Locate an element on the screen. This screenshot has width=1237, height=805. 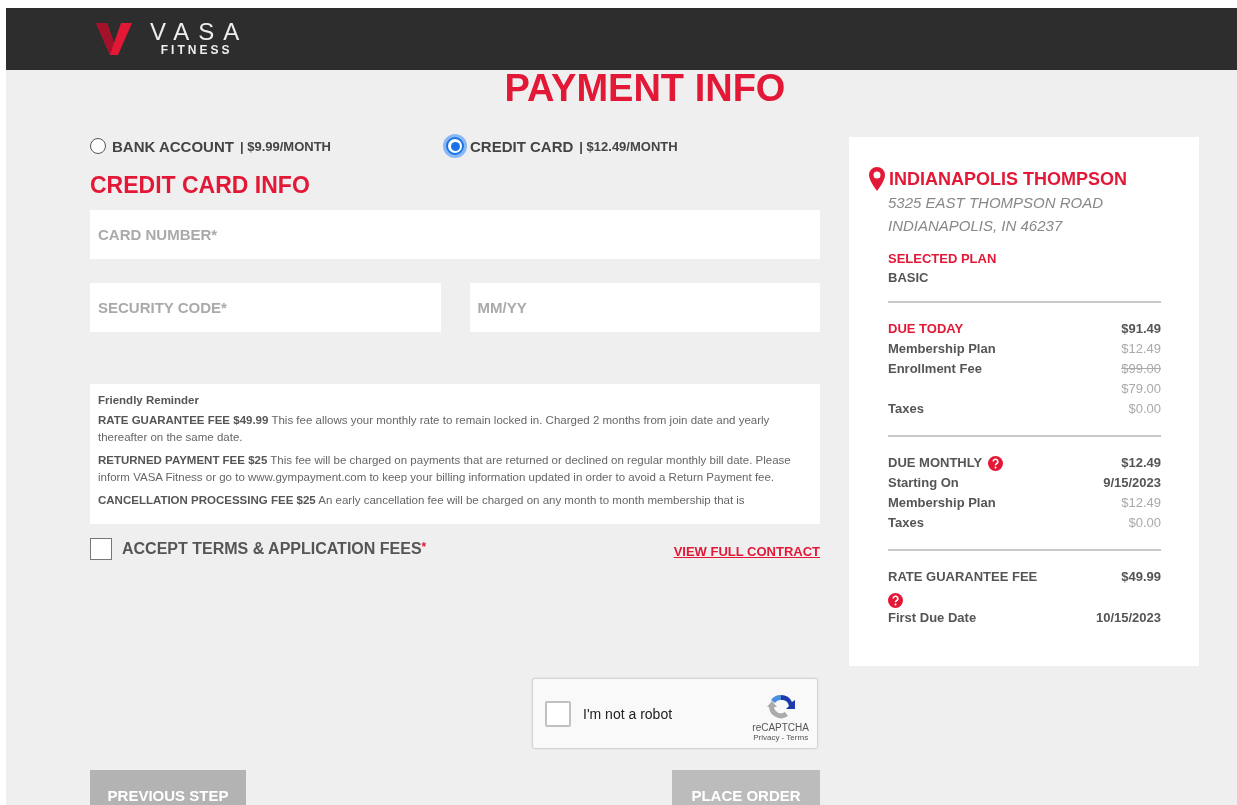
reminder-paragraph: RATE GUARANTEE FEE $49.99 This fee allows your monthly rate to remain locked in. Charged 2 months from join date and yearly thereafter on the same date. is located at coordinates (434, 429).